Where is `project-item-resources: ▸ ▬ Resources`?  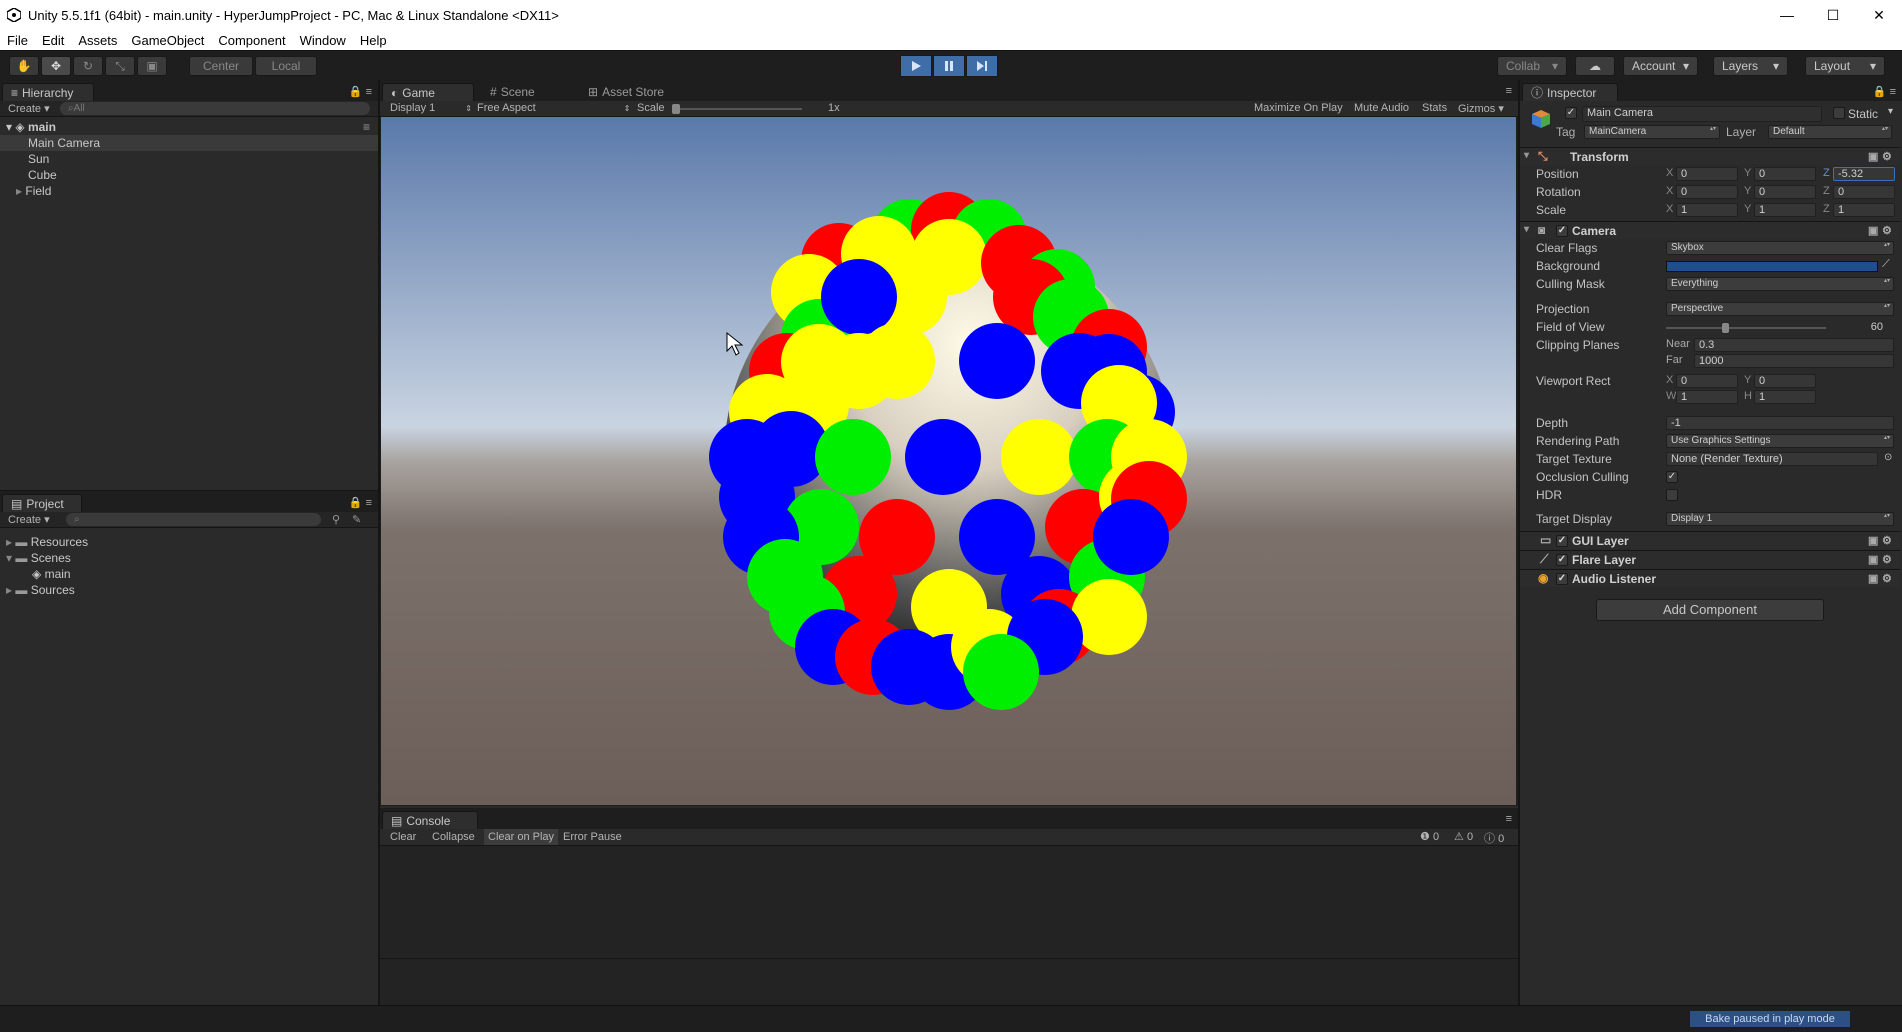 project-item-resources: ▸ ▬ Resources is located at coordinates (189, 542).